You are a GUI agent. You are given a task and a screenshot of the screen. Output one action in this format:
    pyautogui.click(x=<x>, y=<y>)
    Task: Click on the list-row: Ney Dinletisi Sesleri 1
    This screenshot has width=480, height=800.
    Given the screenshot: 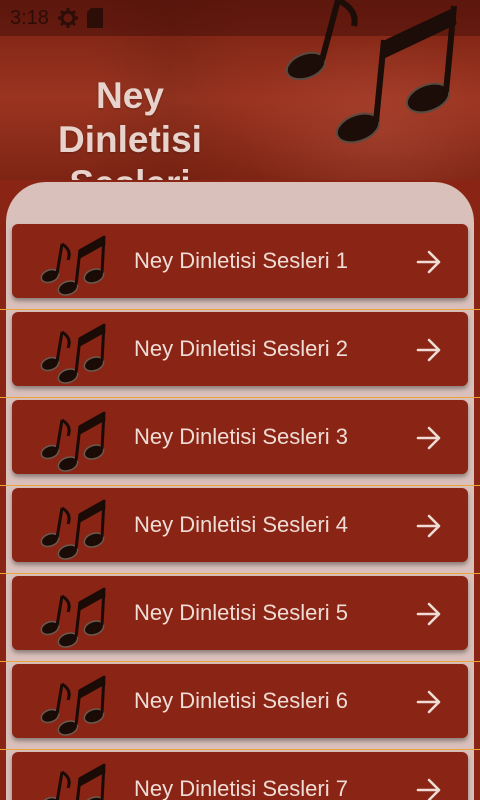 What is the action you would take?
    pyautogui.click(x=240, y=266)
    